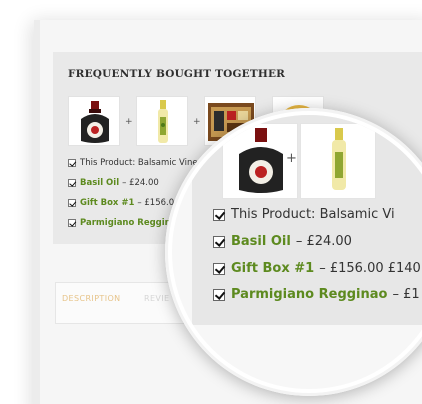 The width and height of the screenshot is (422, 404). I want to click on this-product-row-zoomed: This Product: Balsamic Vi, so click(304, 214).